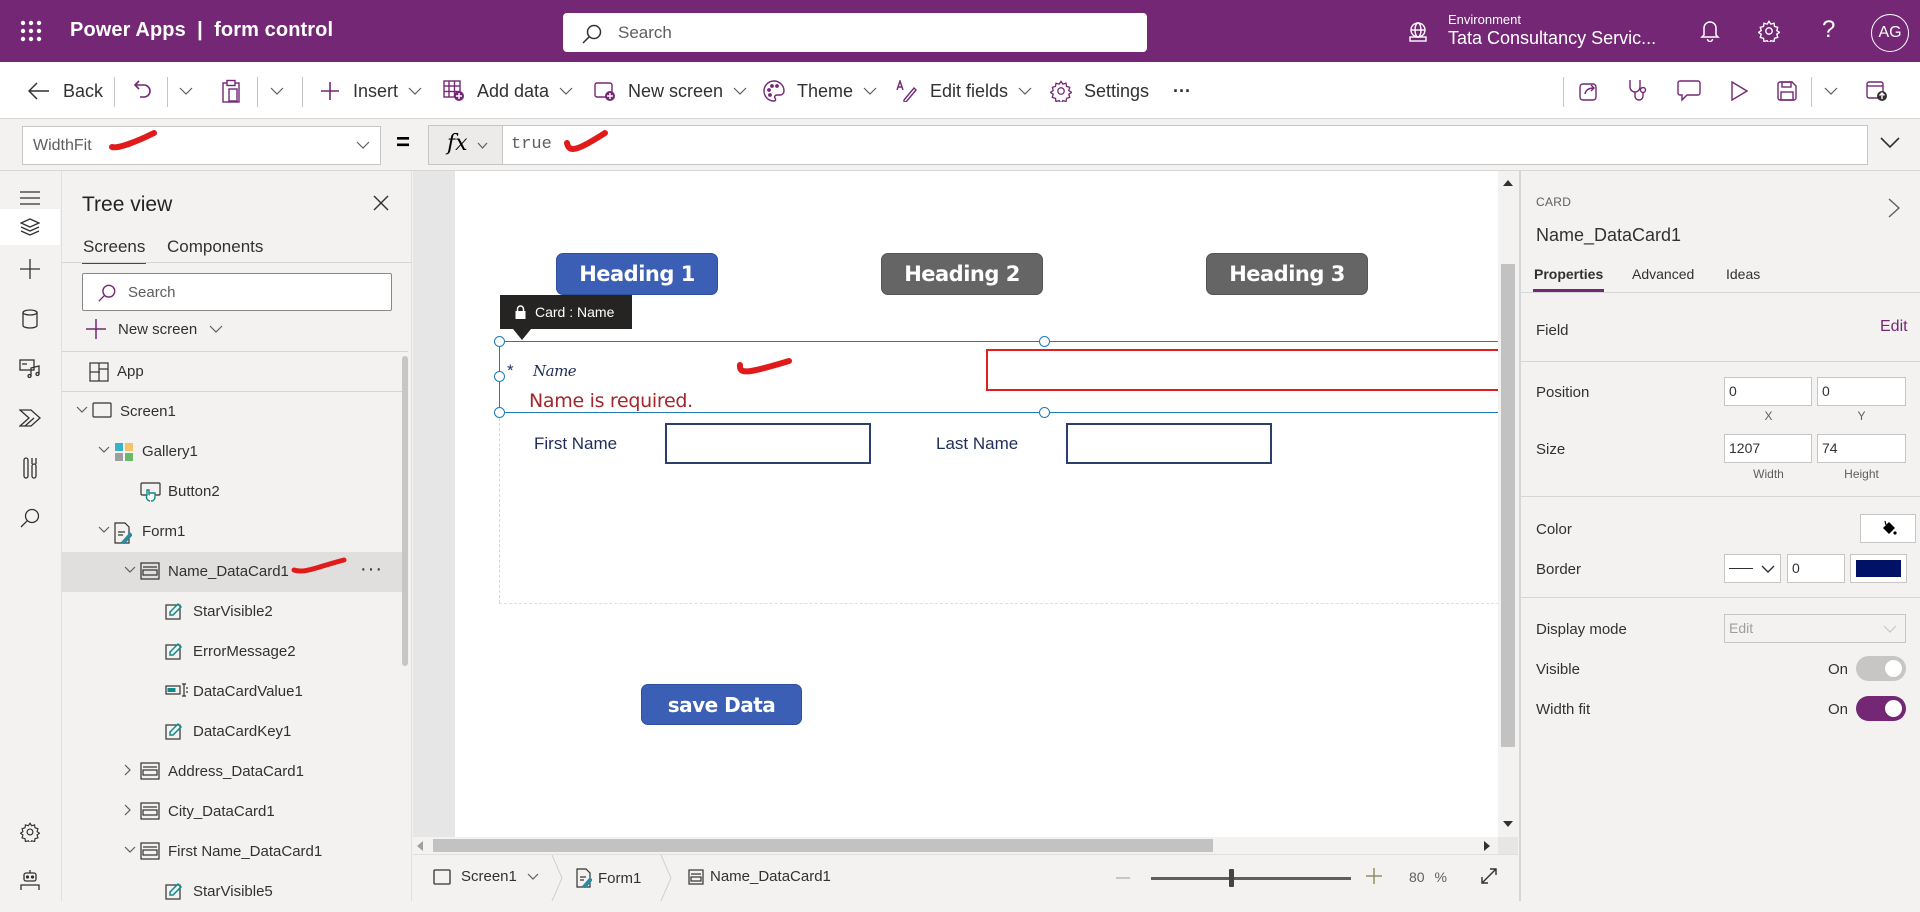 Image resolution: width=1920 pixels, height=912 pixels. What do you see at coordinates (30, 227) in the screenshot?
I see `tree-view-layers-icon` at bounding box center [30, 227].